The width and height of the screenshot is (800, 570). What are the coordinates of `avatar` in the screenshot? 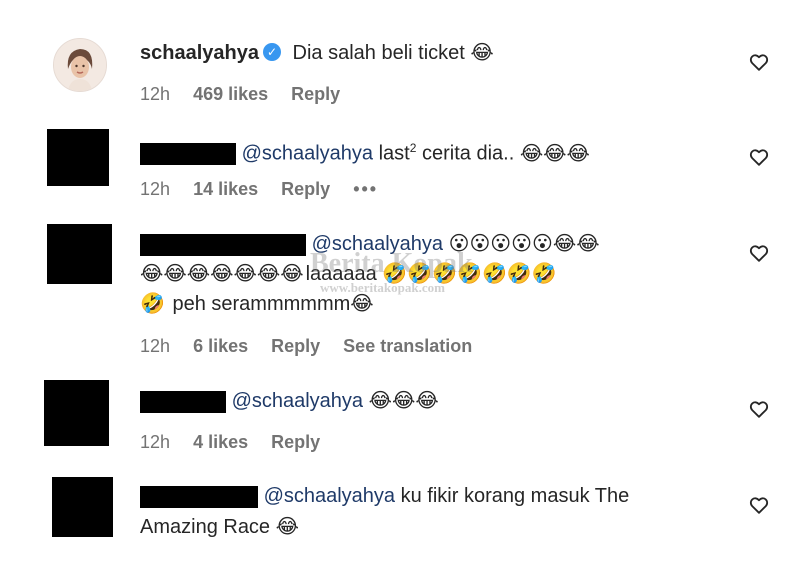 It's located at (80, 65).